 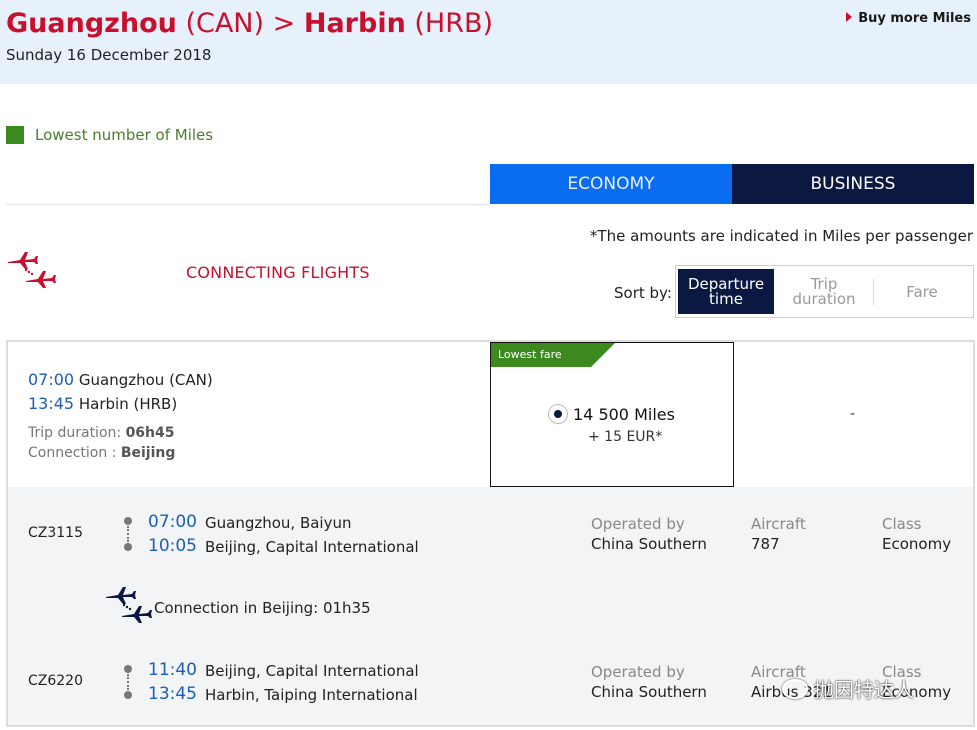 What do you see at coordinates (148, 453) in the screenshot?
I see `connection-value: Beijing` at bounding box center [148, 453].